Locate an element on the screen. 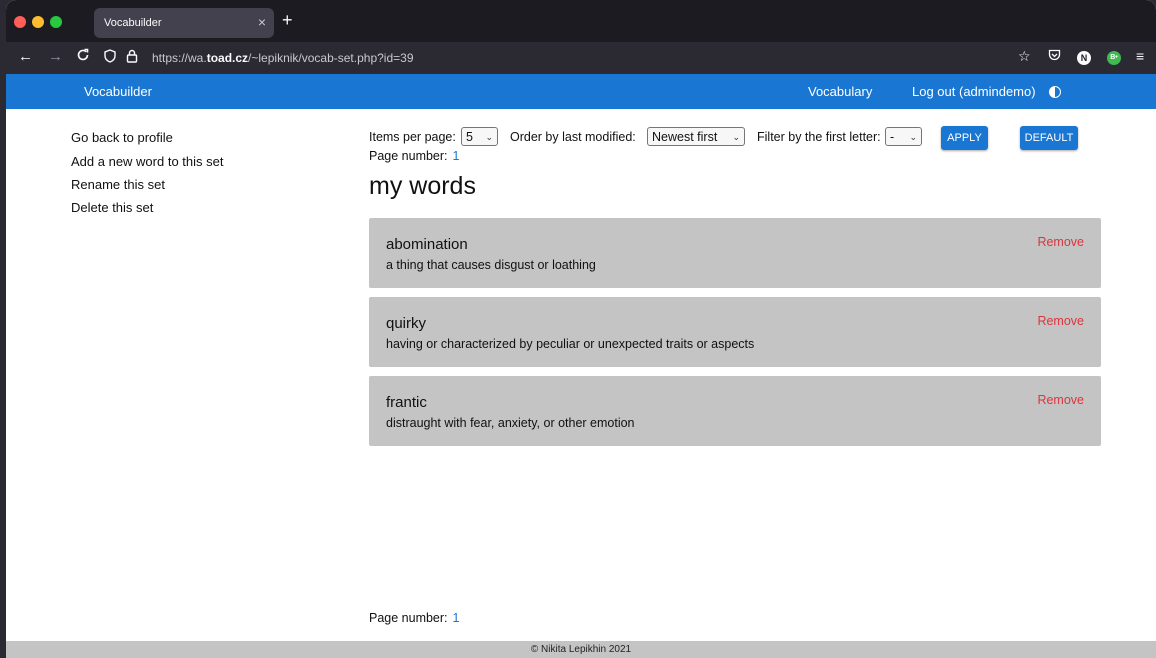 The height and width of the screenshot is (658, 1156). first-letter-select: - ⌄ is located at coordinates (903, 136).